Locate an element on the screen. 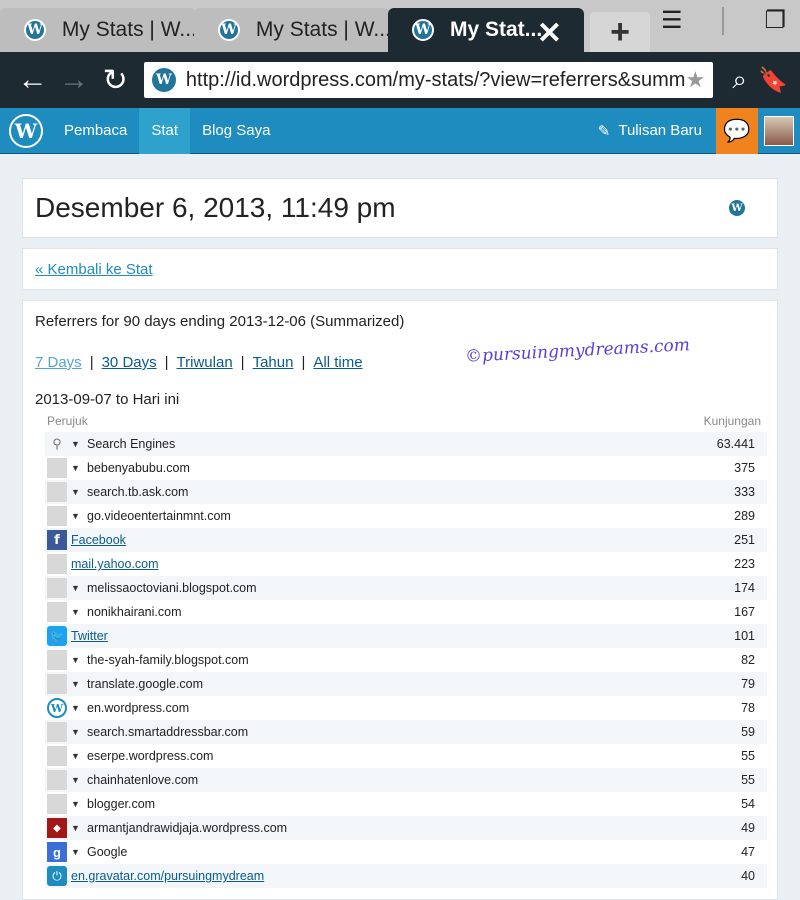  visit-count: 47 is located at coordinates (748, 852).